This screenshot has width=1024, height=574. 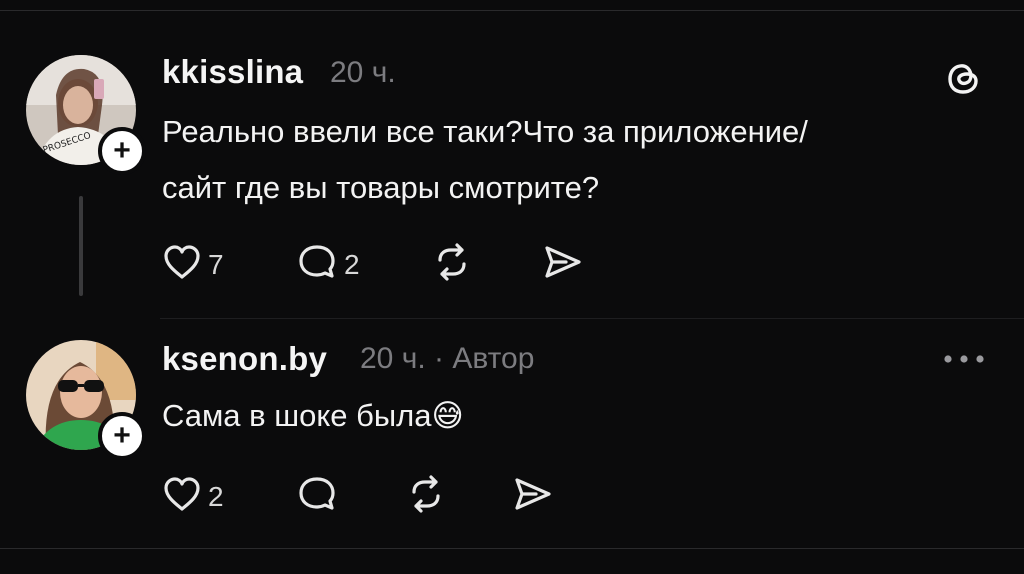 I want to click on post-text: Сама в шоке была😅, so click(x=313, y=416).